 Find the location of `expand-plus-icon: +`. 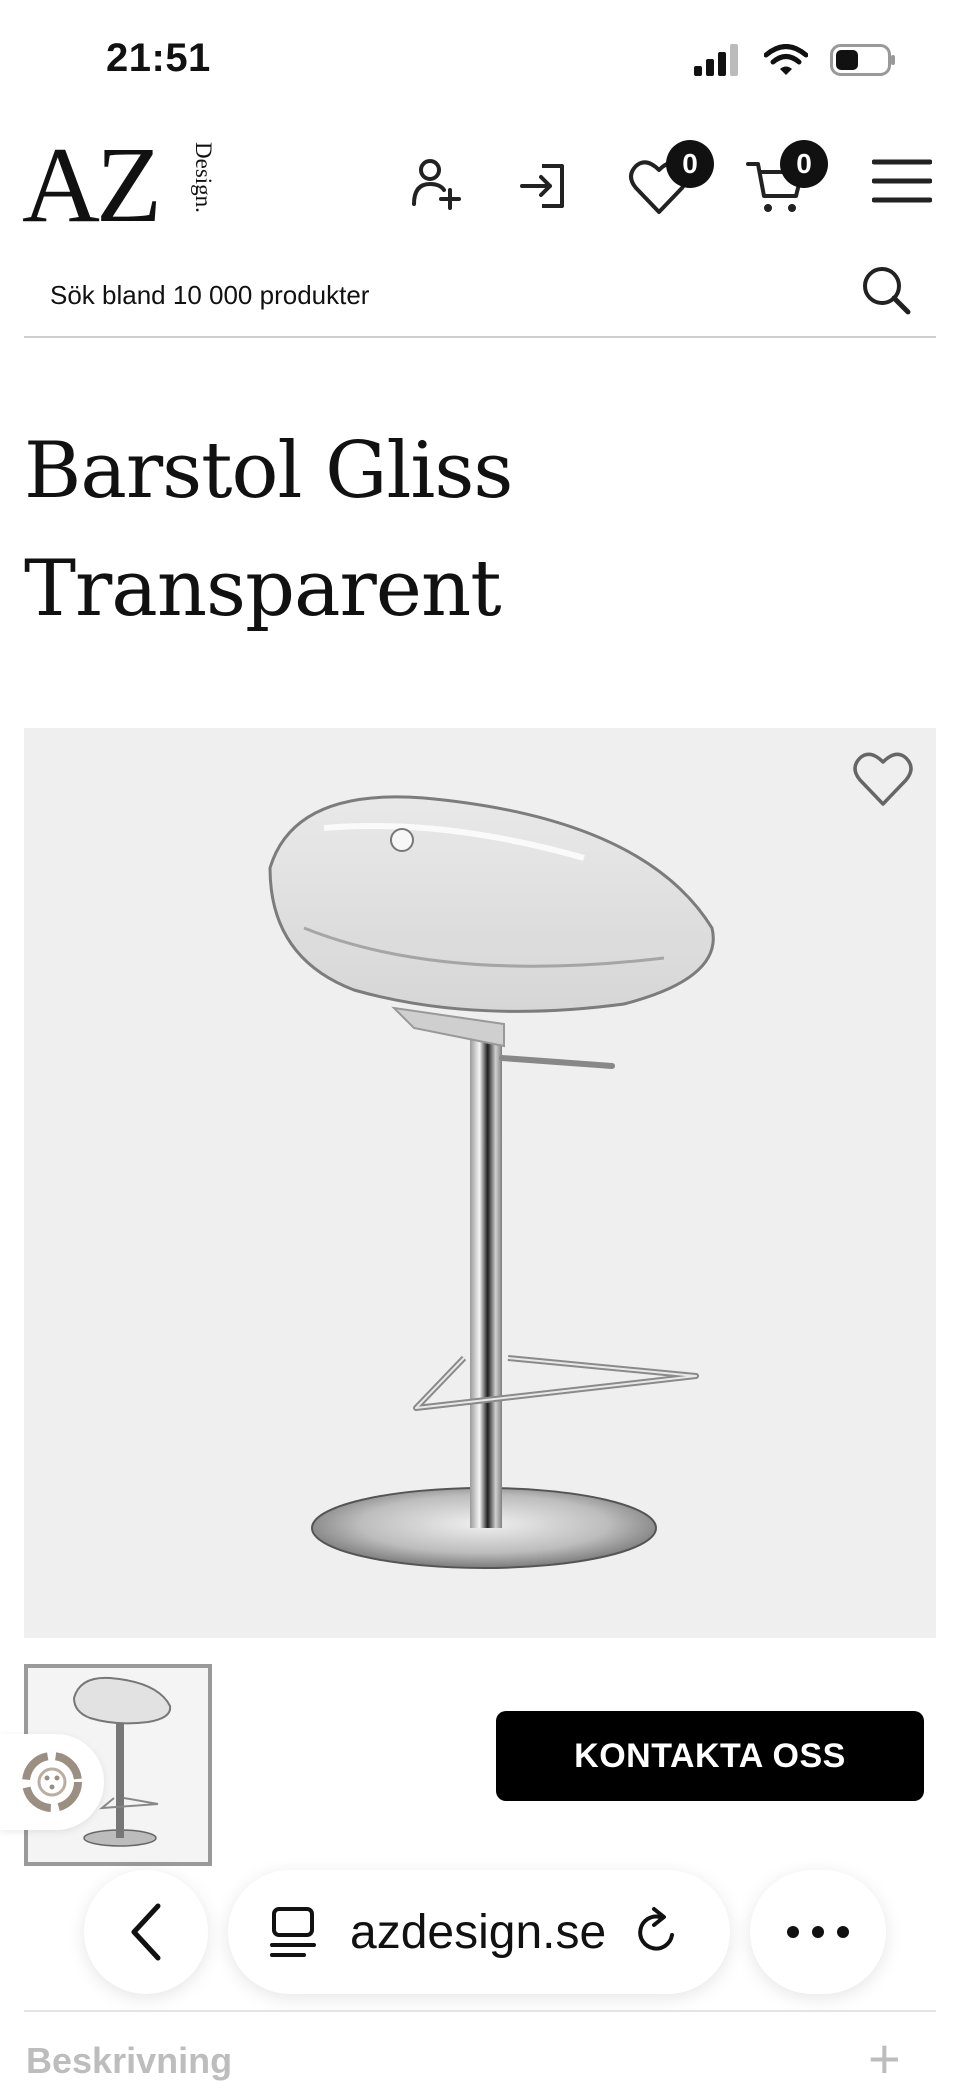

expand-plus-icon: + is located at coordinates (884, 2058).